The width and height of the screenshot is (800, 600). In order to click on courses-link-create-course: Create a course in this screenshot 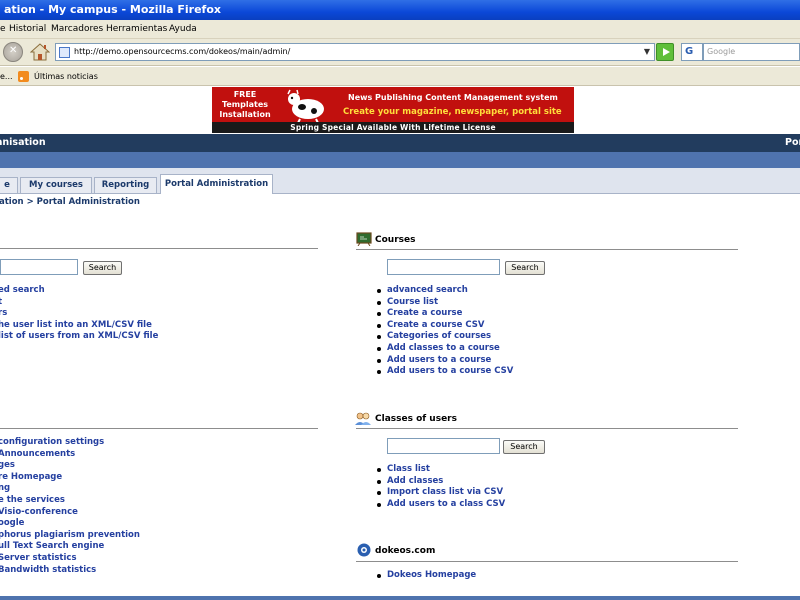, I will do `click(444, 314)`.